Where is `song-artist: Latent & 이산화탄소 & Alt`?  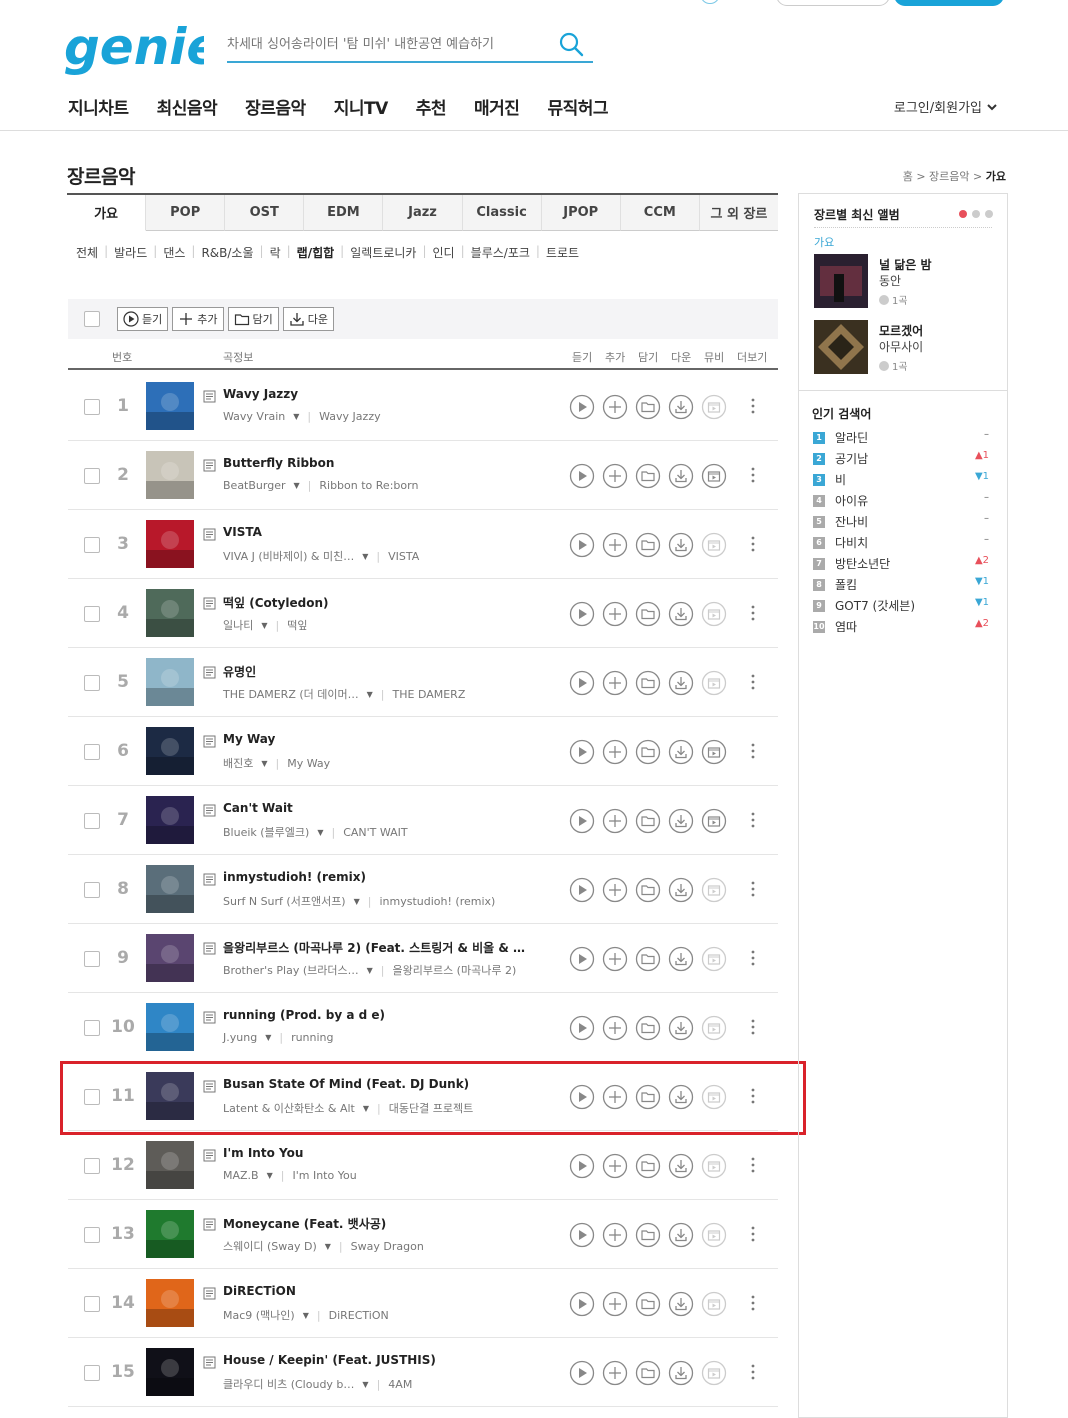
song-artist: Latent & 이산화탄소 & Alt is located at coordinates (289, 1108).